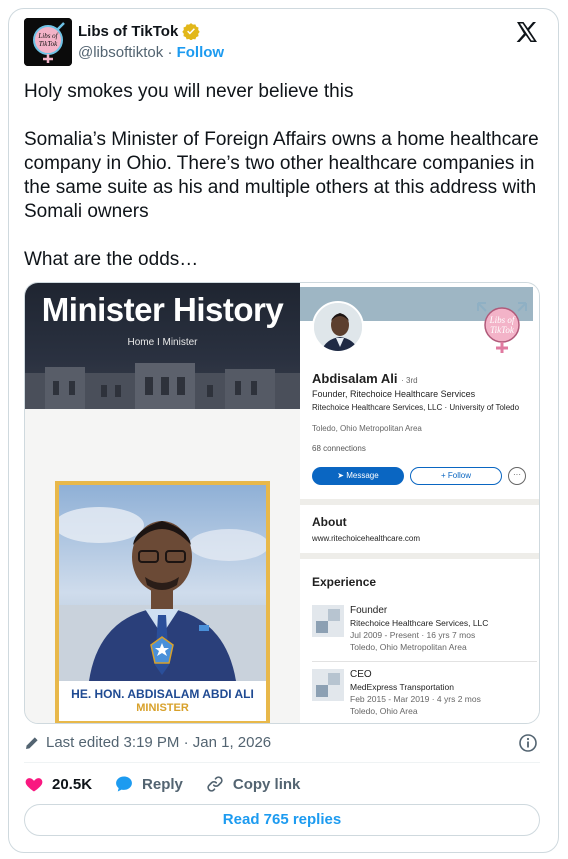 The width and height of the screenshot is (568, 859). Describe the element at coordinates (339, 448) in the screenshot. I see `linkedin-connections: 68 connections` at that location.